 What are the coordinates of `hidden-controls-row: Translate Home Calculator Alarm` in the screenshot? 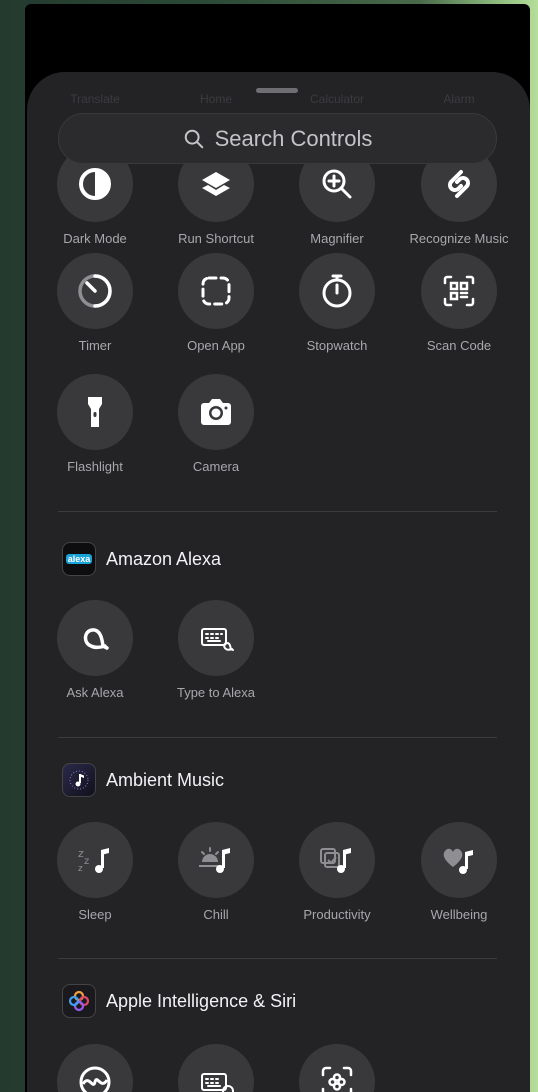 It's located at (278, 101).